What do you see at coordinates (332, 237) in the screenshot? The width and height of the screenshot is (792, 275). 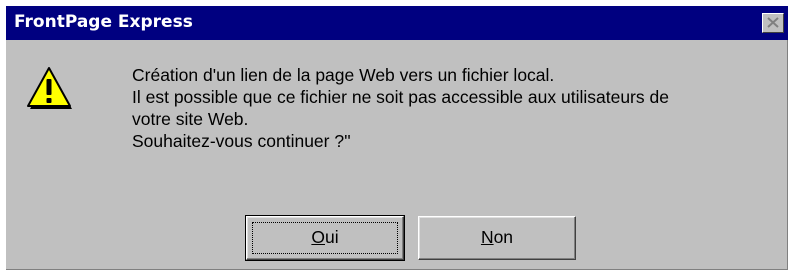 I see `yes-label-rest: ui` at bounding box center [332, 237].